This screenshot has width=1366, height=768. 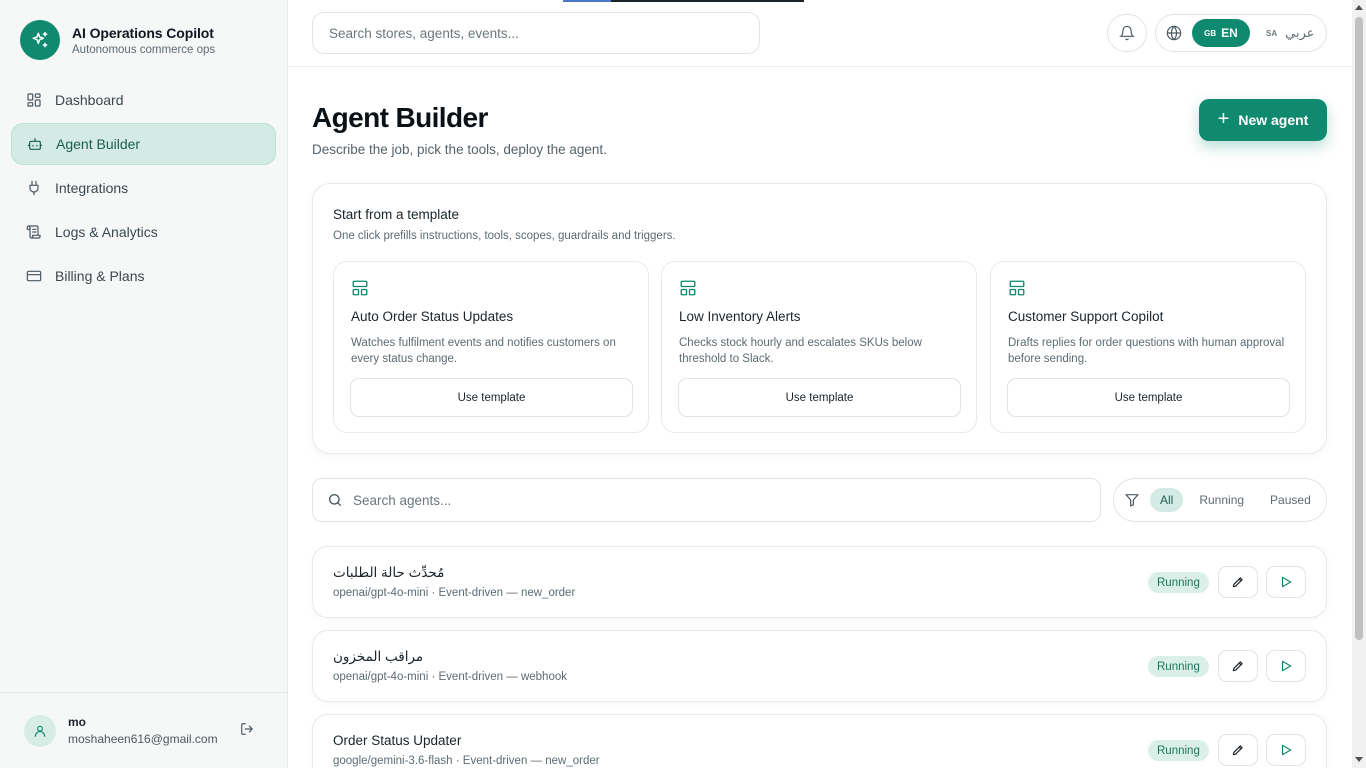 I want to click on plus-icon: +, so click(x=1223, y=119).